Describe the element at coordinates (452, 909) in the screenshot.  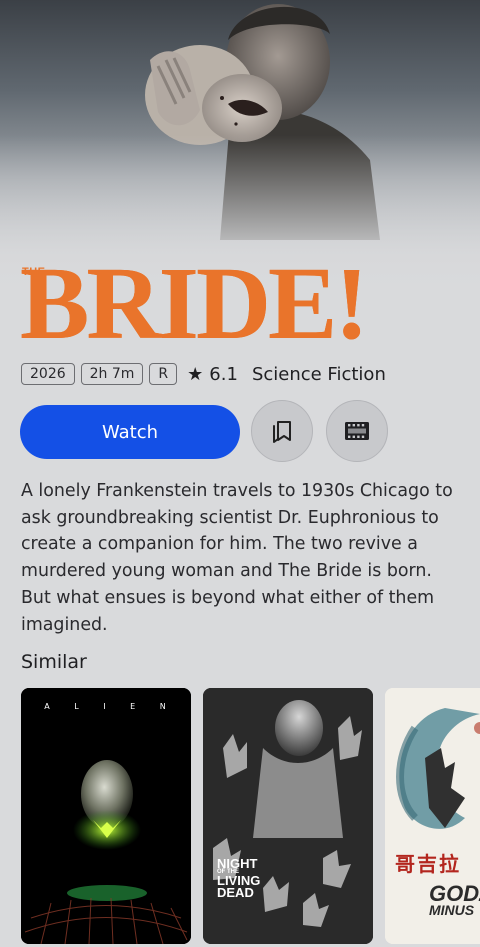
I see `godzilla-title-line2: MINUS` at that location.